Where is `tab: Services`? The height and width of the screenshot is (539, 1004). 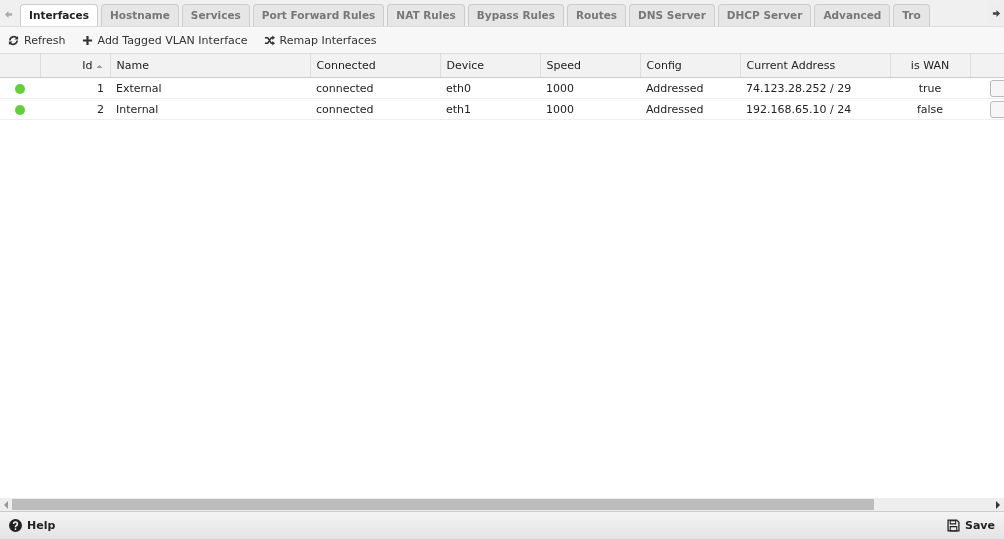
tab: Services is located at coordinates (215, 15).